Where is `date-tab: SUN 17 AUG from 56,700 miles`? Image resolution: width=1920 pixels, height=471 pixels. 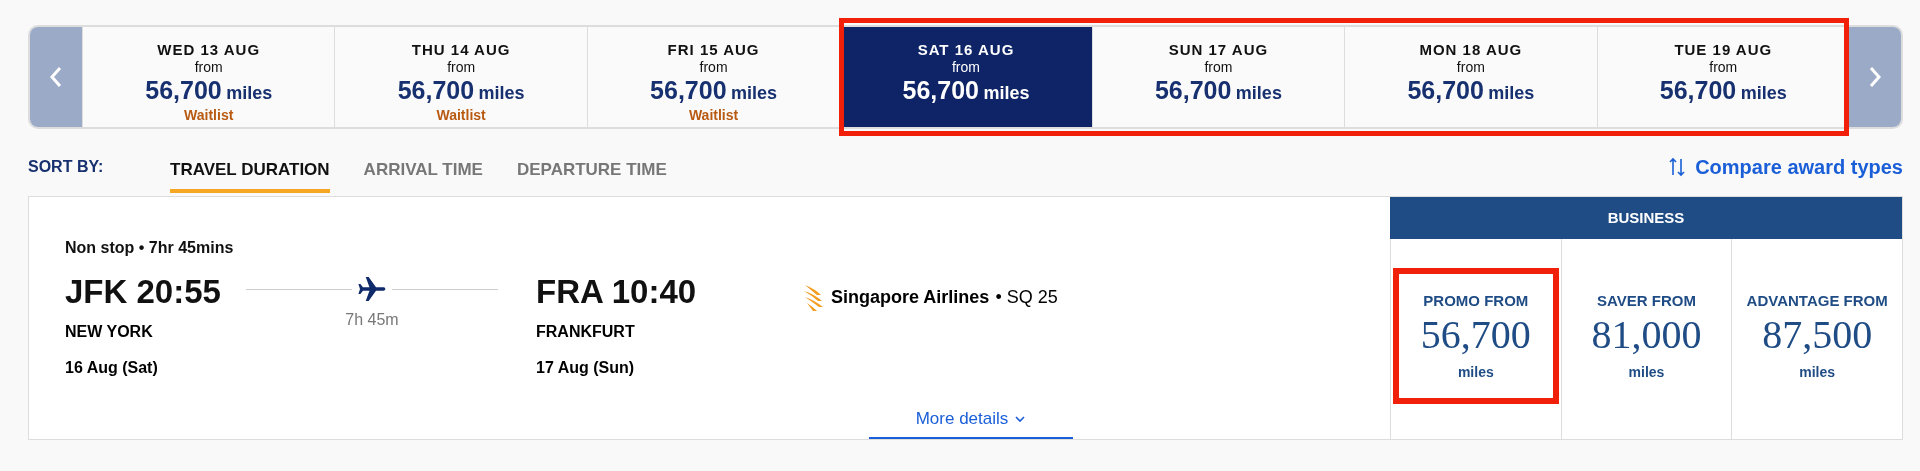
date-tab: SUN 17 AUG from 56,700 miles is located at coordinates (1218, 77).